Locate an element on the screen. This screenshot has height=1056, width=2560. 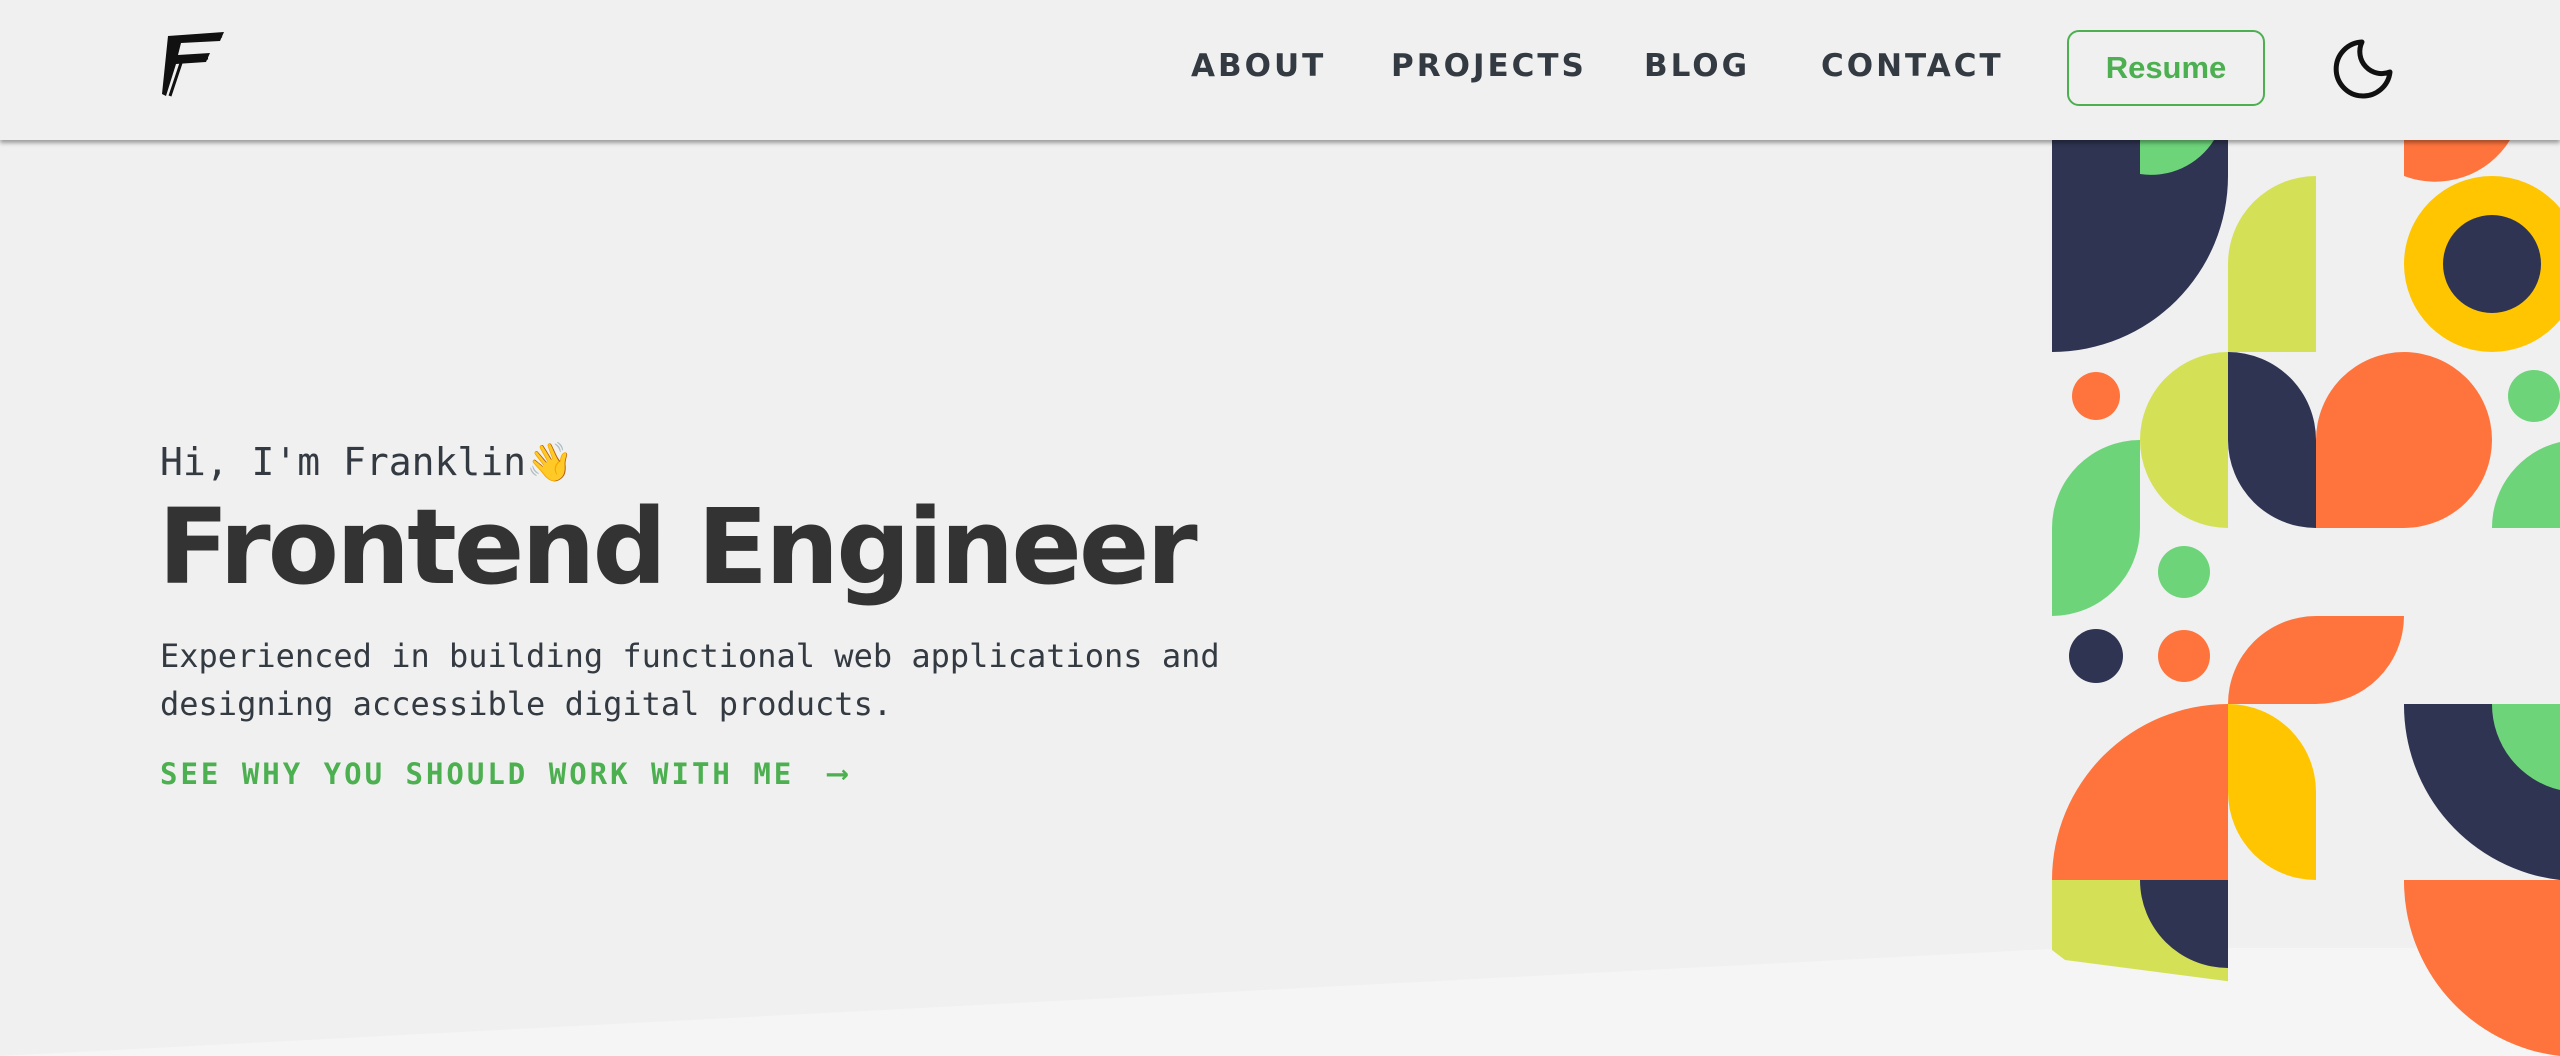
nav-contact: CONTACT is located at coordinates (1912, 66).